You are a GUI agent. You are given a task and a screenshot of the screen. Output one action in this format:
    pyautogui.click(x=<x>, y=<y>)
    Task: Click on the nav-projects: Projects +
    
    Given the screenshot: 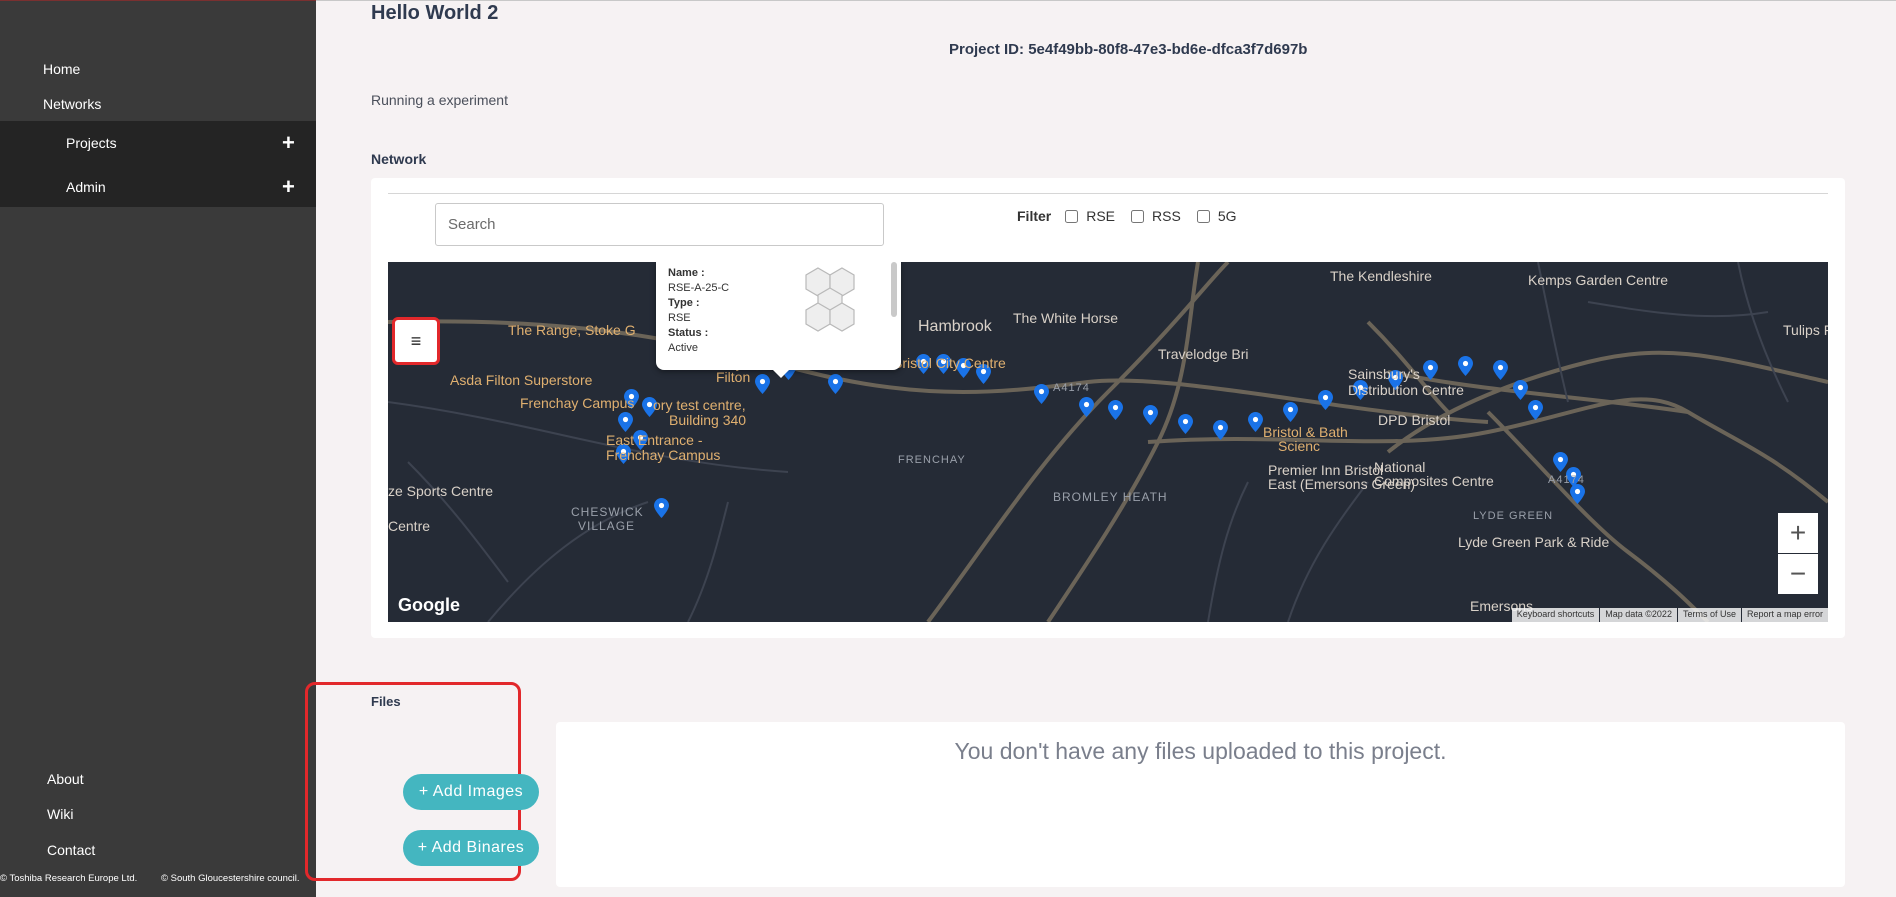 What is the action you would take?
    pyautogui.click(x=158, y=143)
    